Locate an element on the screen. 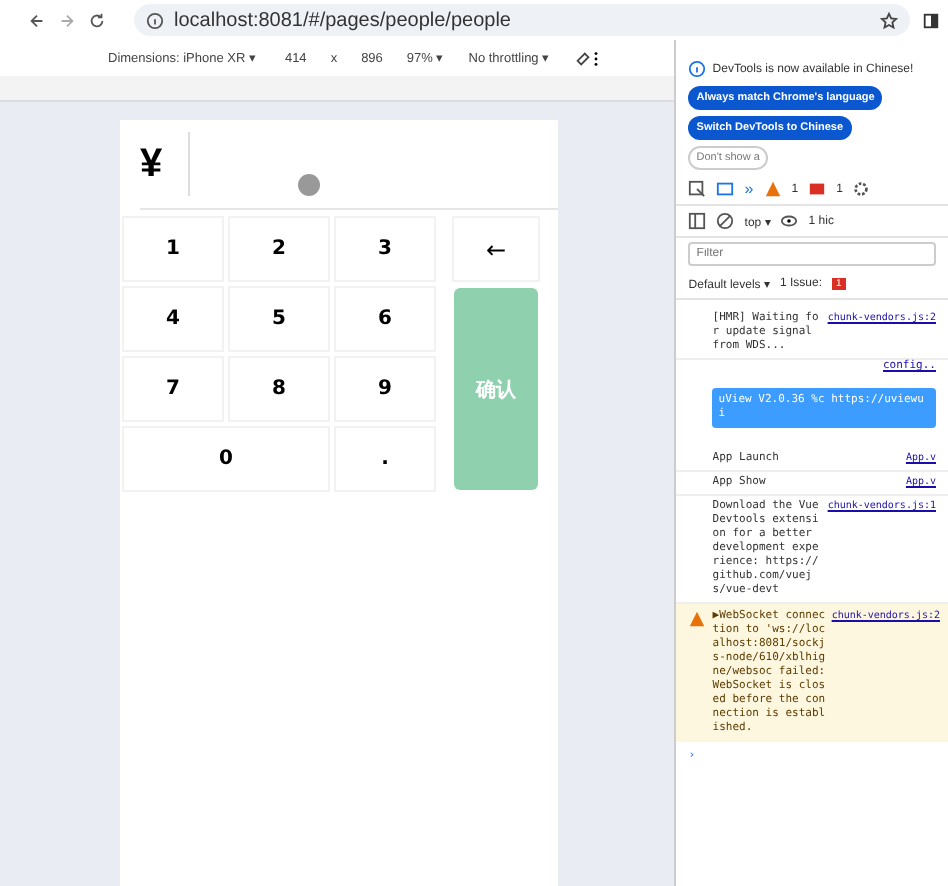  settings-icon is located at coordinates (861, 189).